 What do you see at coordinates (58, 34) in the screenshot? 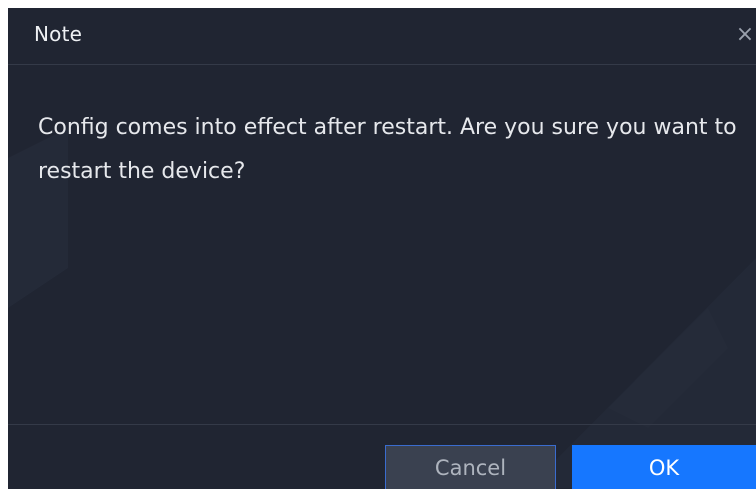
I see `dialog-title: Note` at bounding box center [58, 34].